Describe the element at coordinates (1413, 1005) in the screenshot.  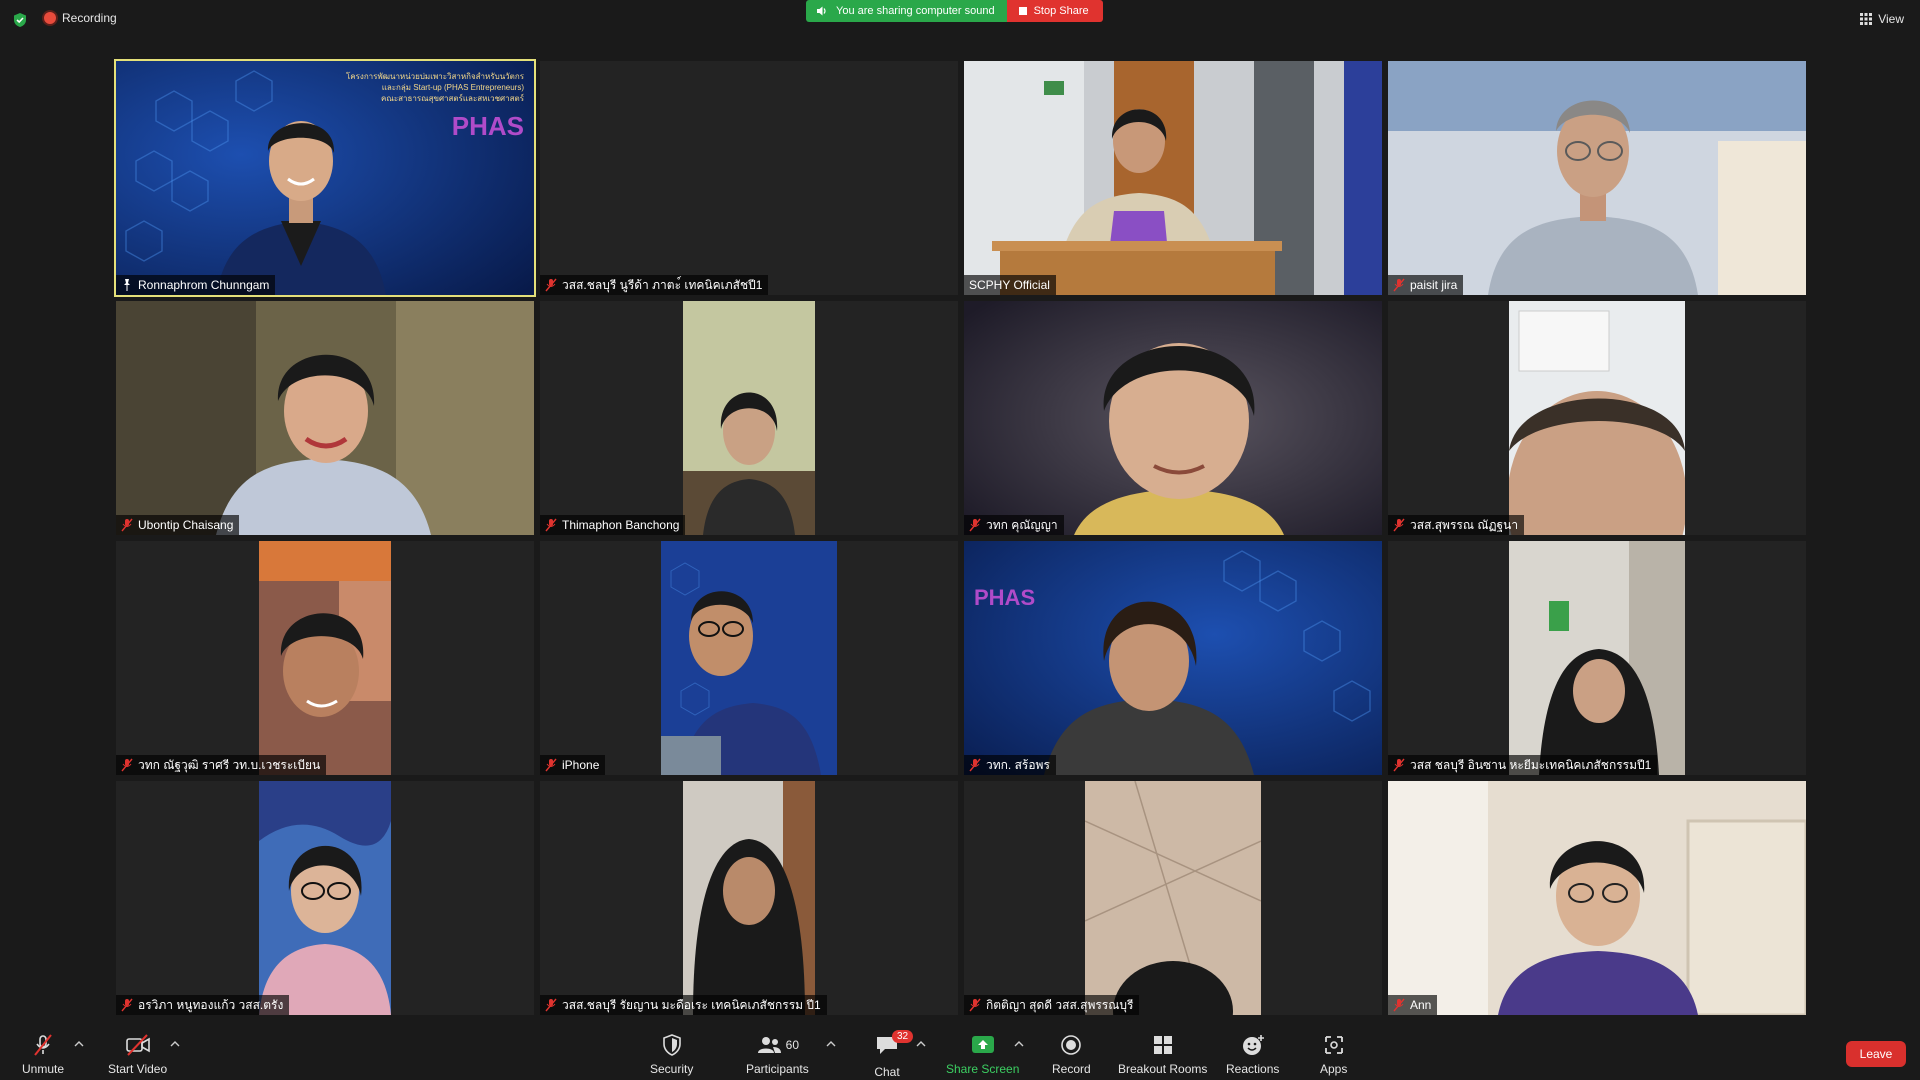
I see `name-tag: Ann` at that location.